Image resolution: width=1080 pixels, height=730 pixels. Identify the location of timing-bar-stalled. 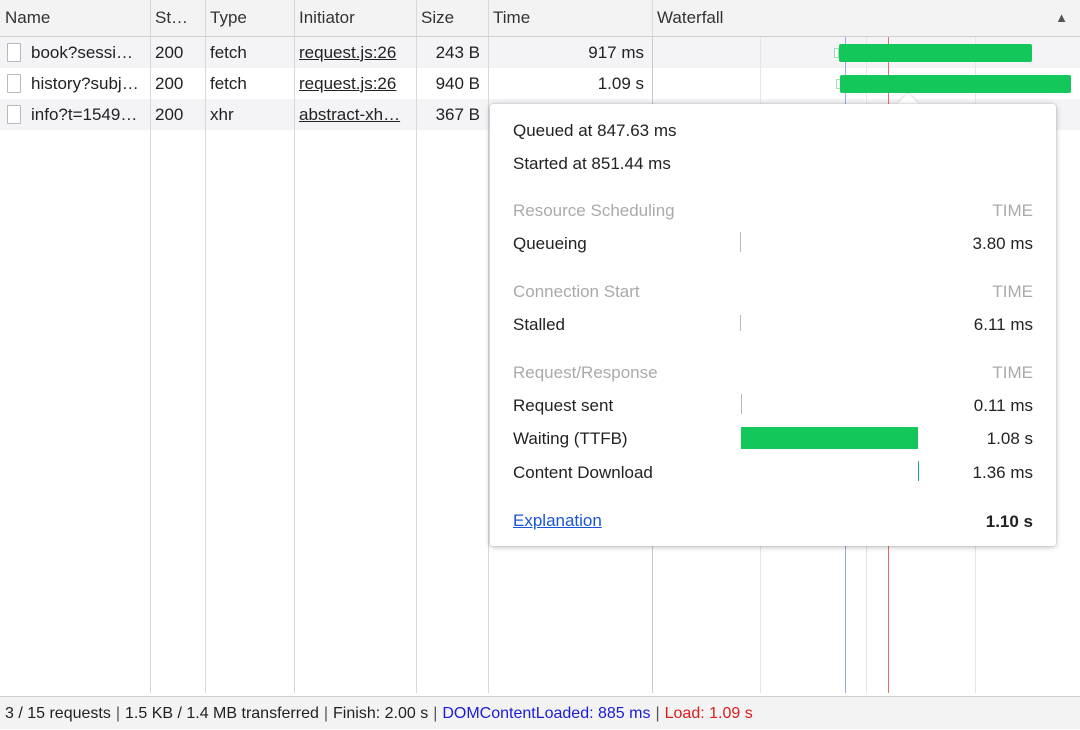
(740, 323).